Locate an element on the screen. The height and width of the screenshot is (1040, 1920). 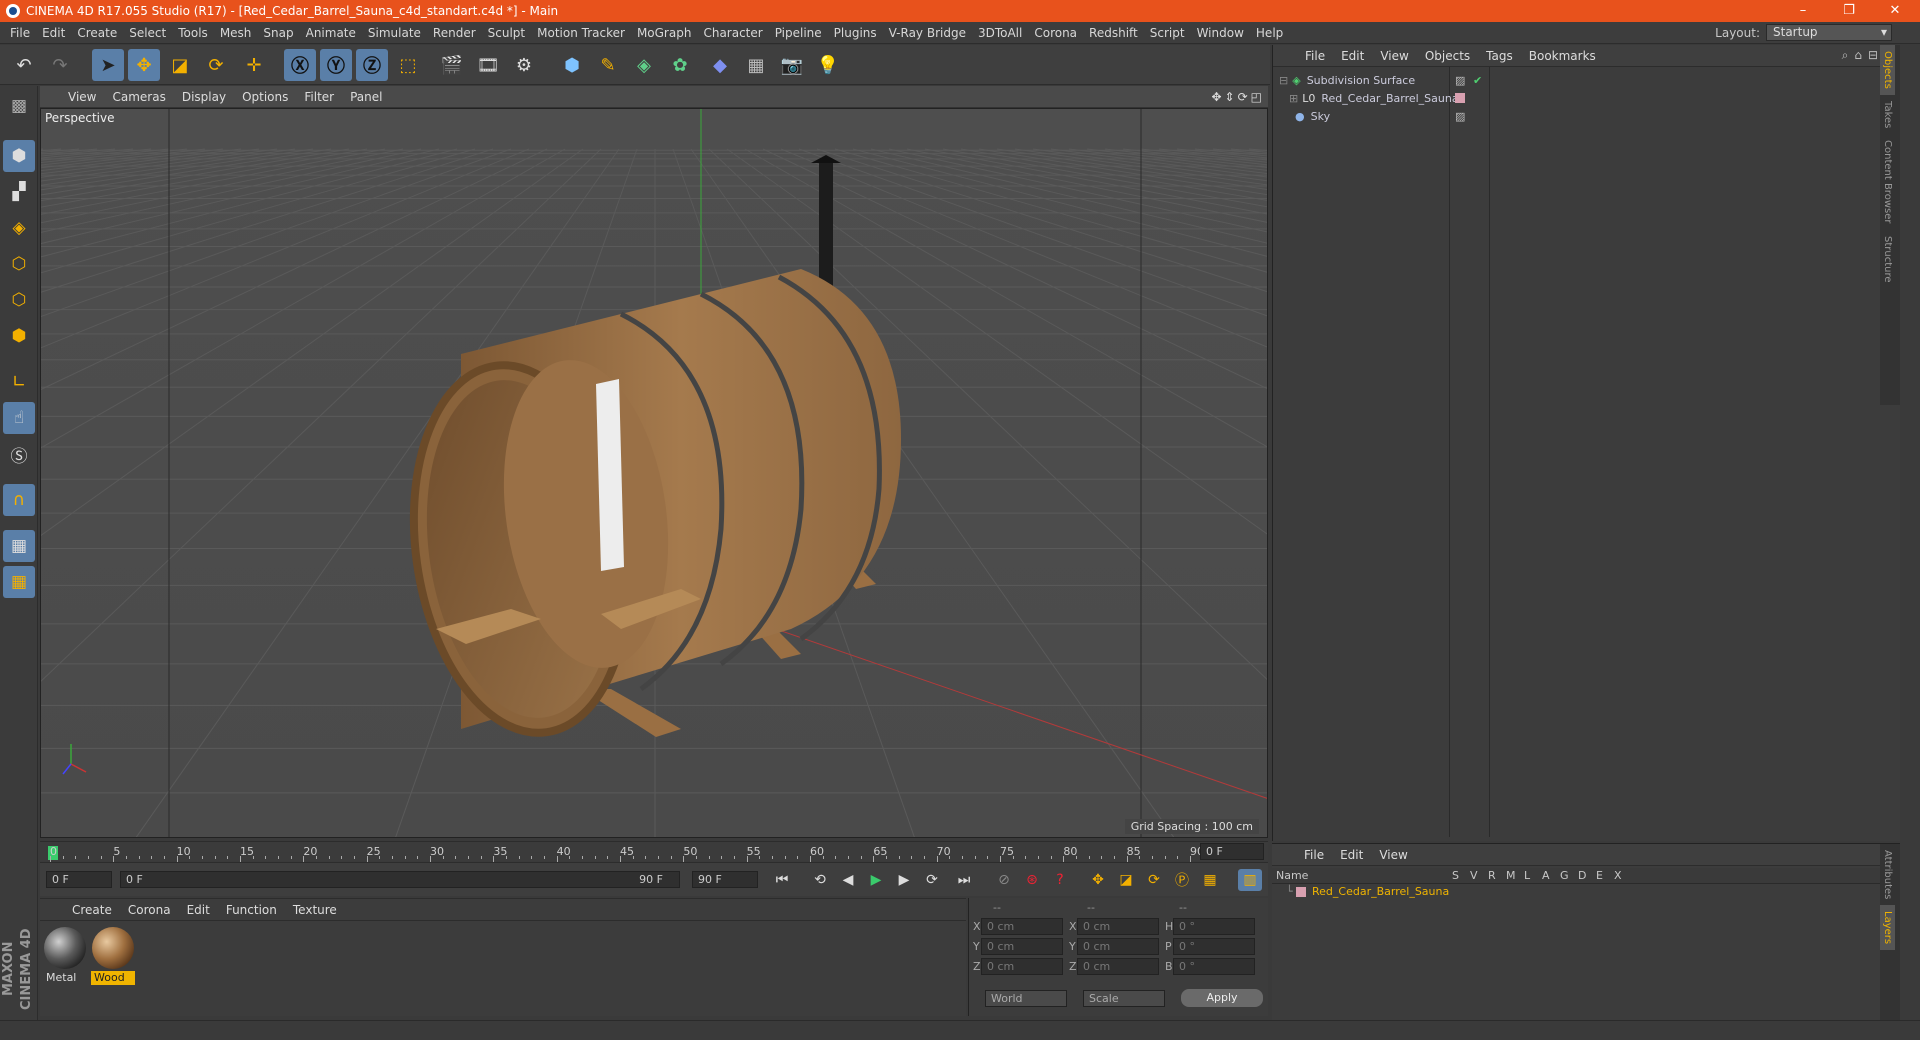
menu-motion-tracker: Motion Tracker is located at coordinates (581, 33).